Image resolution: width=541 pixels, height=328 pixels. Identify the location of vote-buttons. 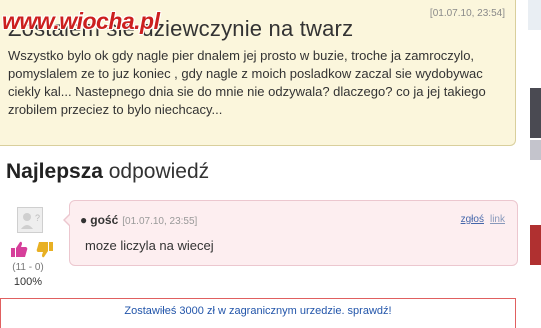
(32, 250).